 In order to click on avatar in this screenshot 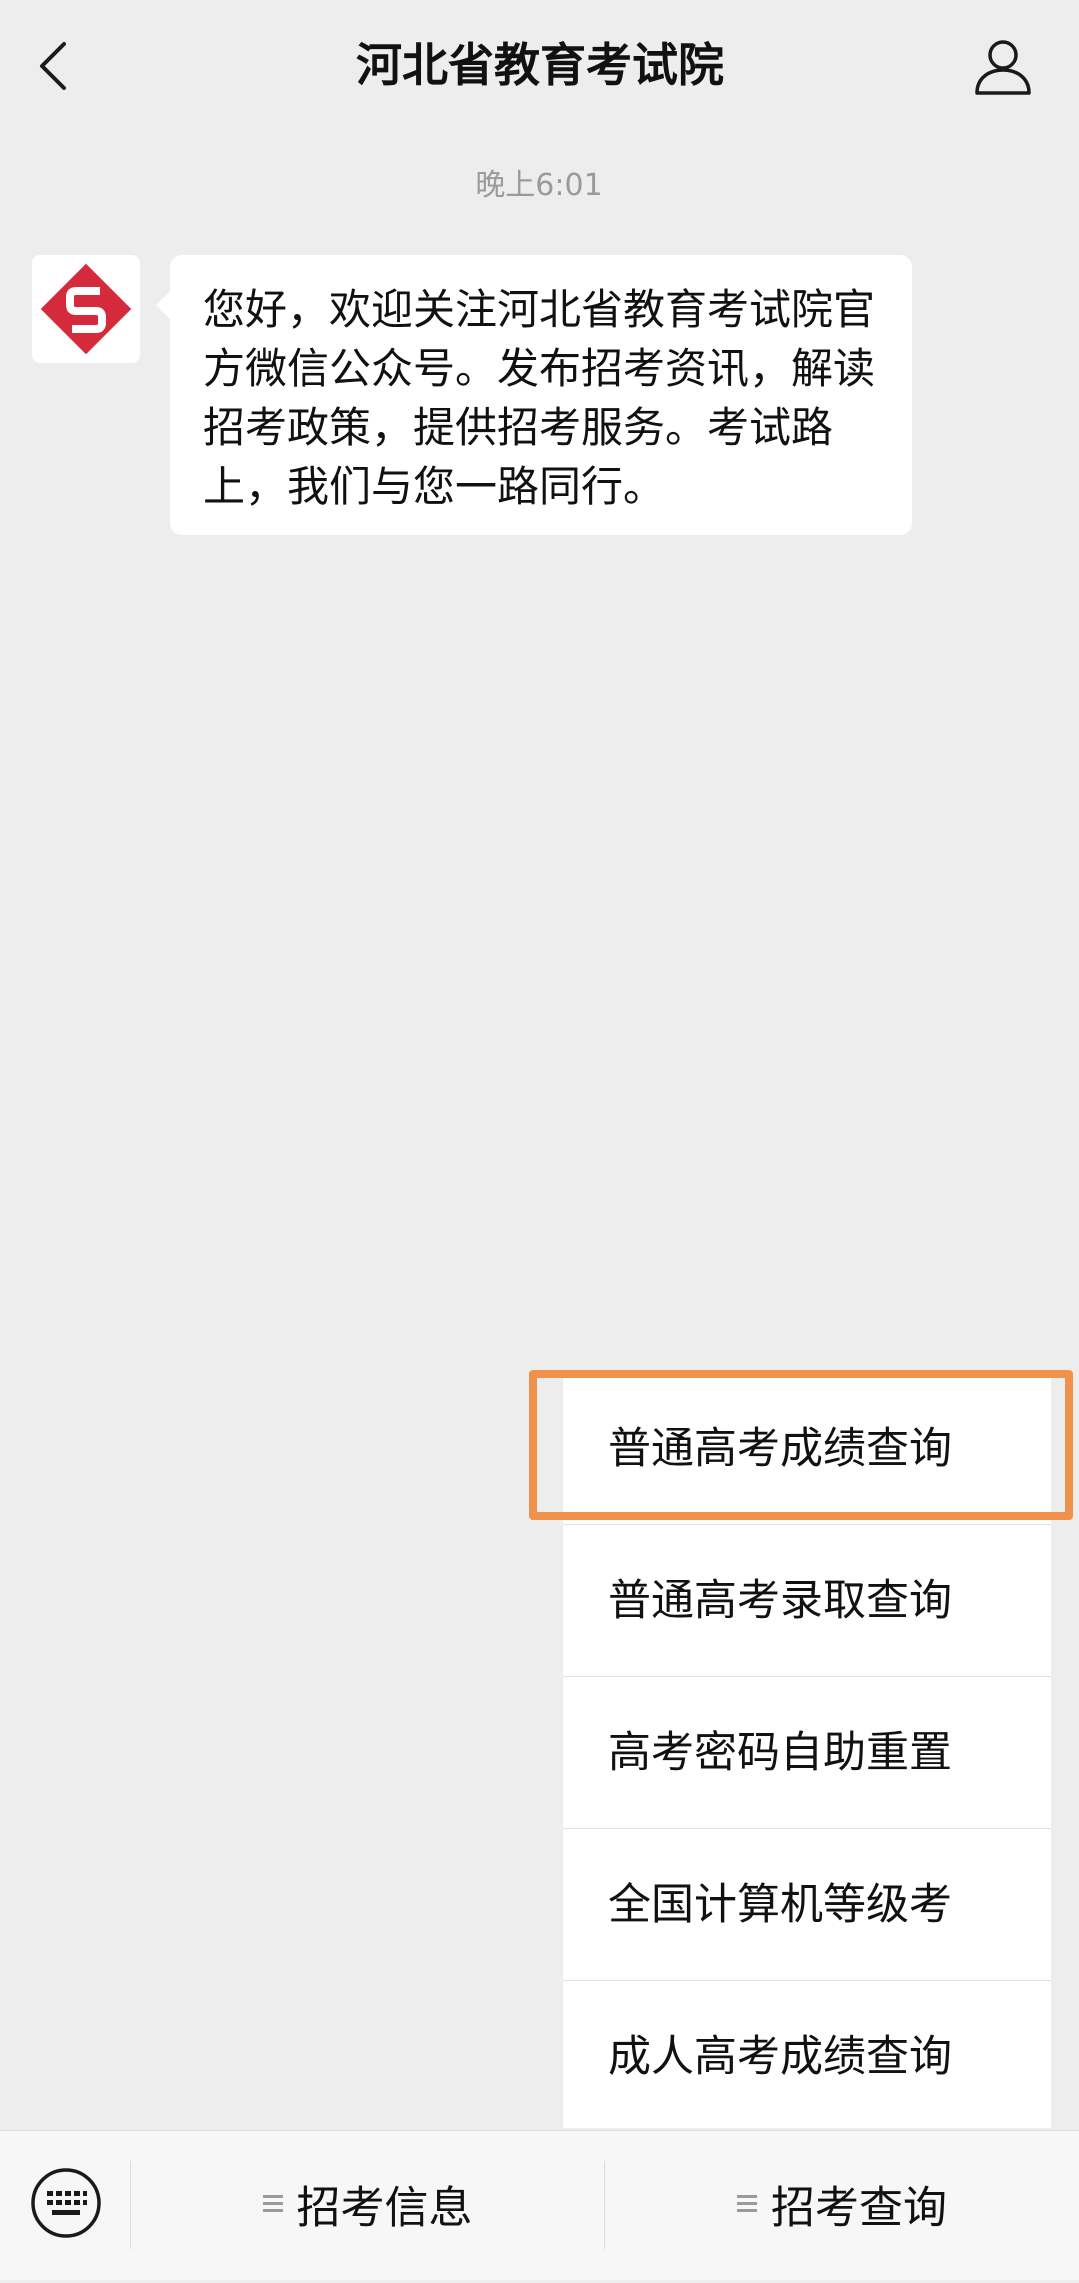, I will do `click(86, 309)`.